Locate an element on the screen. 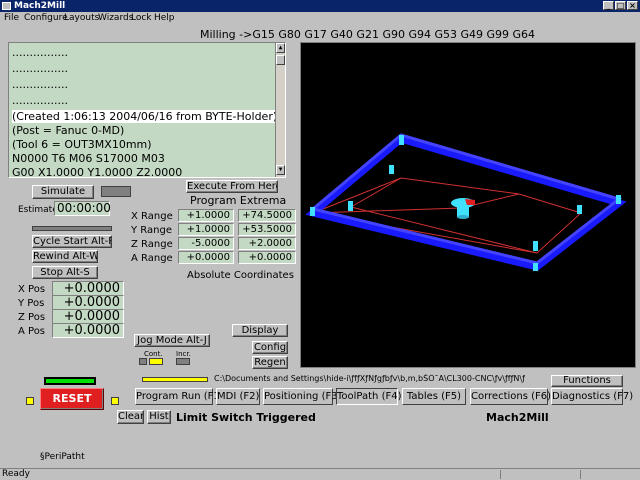  status-message: Limit Switch Triggered is located at coordinates (246, 417).